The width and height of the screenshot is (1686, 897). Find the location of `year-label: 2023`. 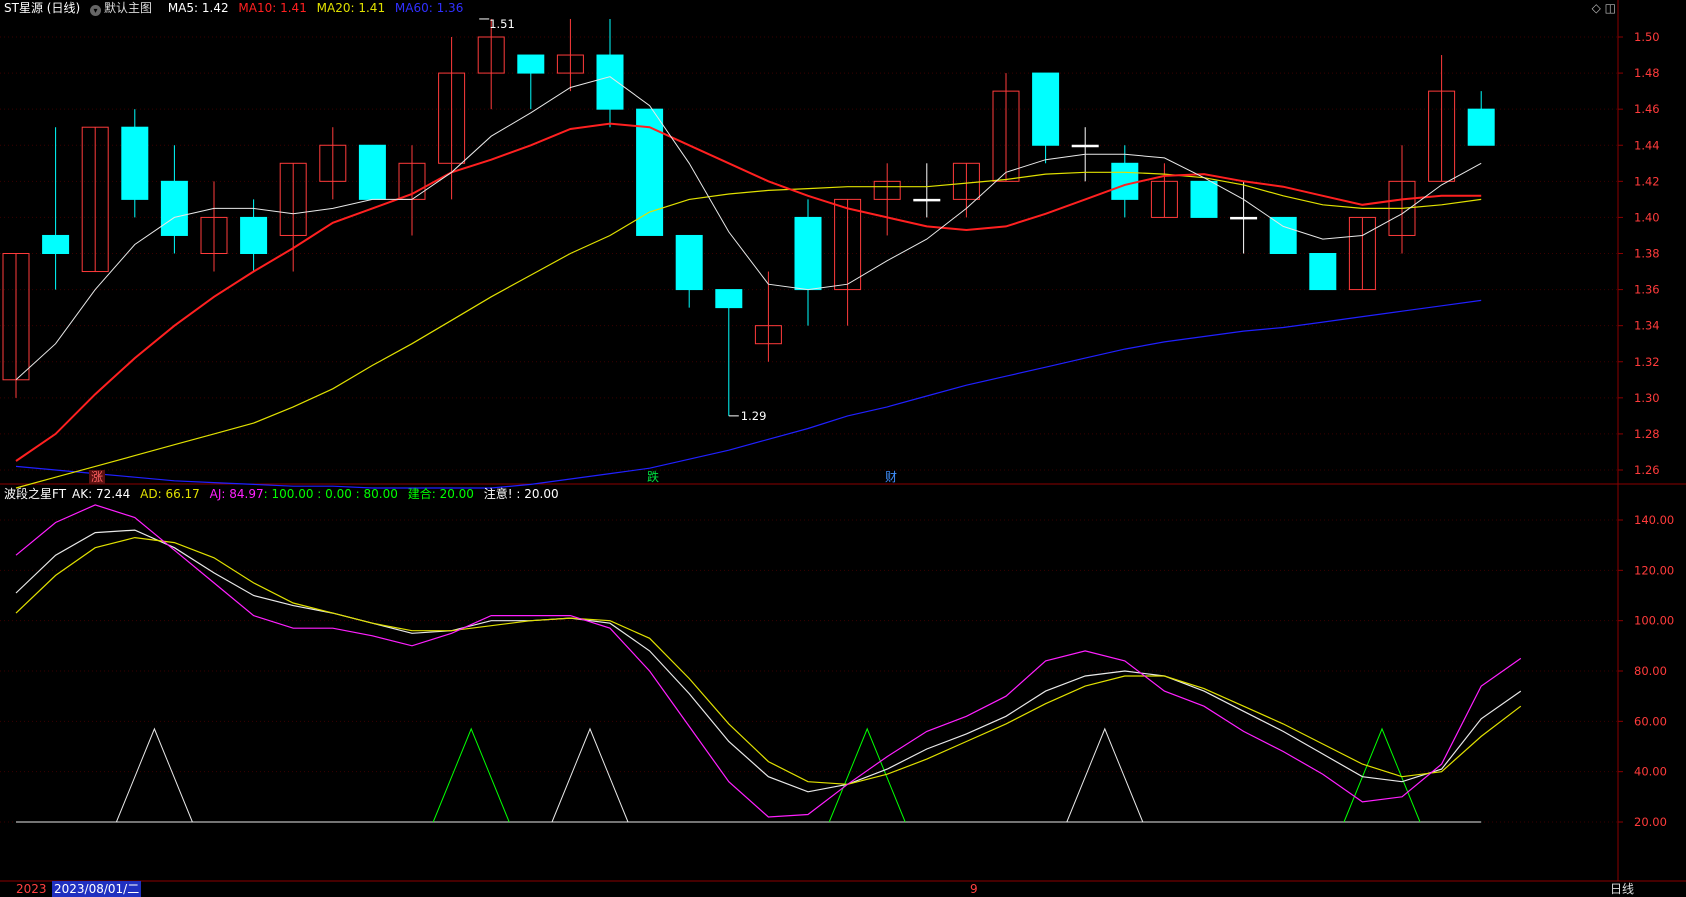

year-label: 2023 is located at coordinates (31, 889).